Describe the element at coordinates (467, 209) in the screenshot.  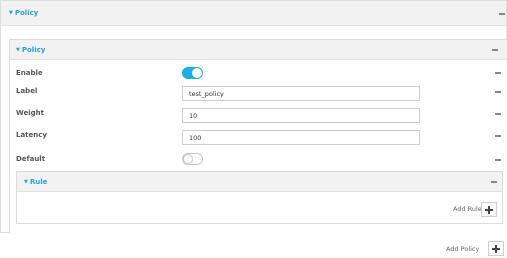
I see `add-rule-label: Add Rule` at that location.